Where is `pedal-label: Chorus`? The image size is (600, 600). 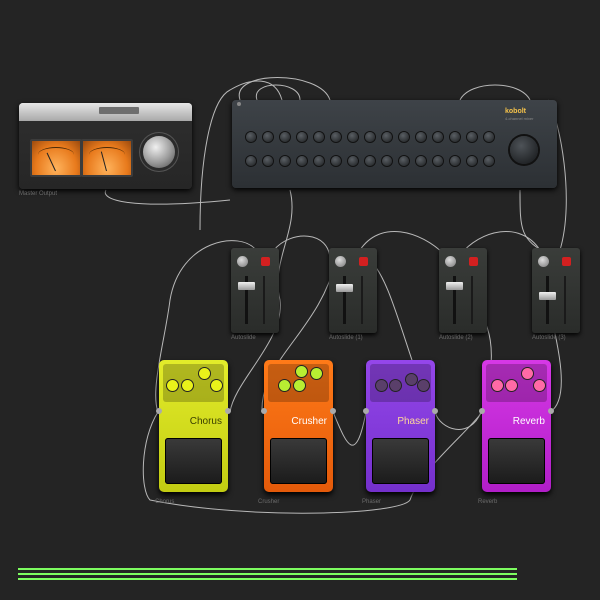 pedal-label: Chorus is located at coordinates (165, 502).